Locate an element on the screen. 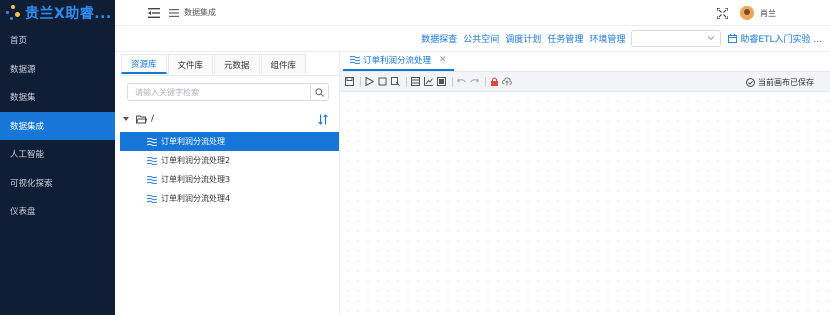 The image size is (830, 315). editor-toolbar: 当前画布已保存 is located at coordinates (585, 82).